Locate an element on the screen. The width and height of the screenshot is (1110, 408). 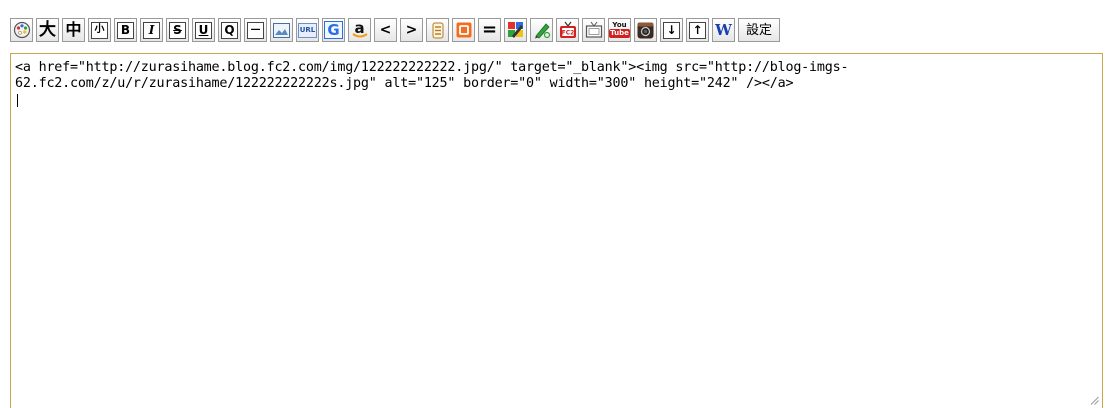
pen-icon is located at coordinates (542, 31).